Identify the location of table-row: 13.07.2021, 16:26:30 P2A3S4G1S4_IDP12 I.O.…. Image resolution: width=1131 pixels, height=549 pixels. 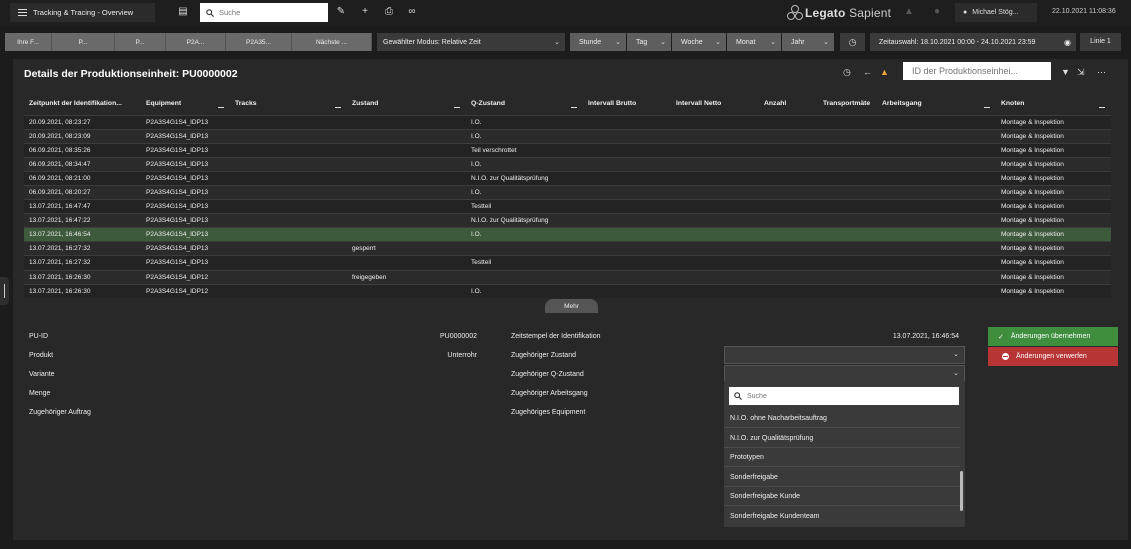
(567, 291).